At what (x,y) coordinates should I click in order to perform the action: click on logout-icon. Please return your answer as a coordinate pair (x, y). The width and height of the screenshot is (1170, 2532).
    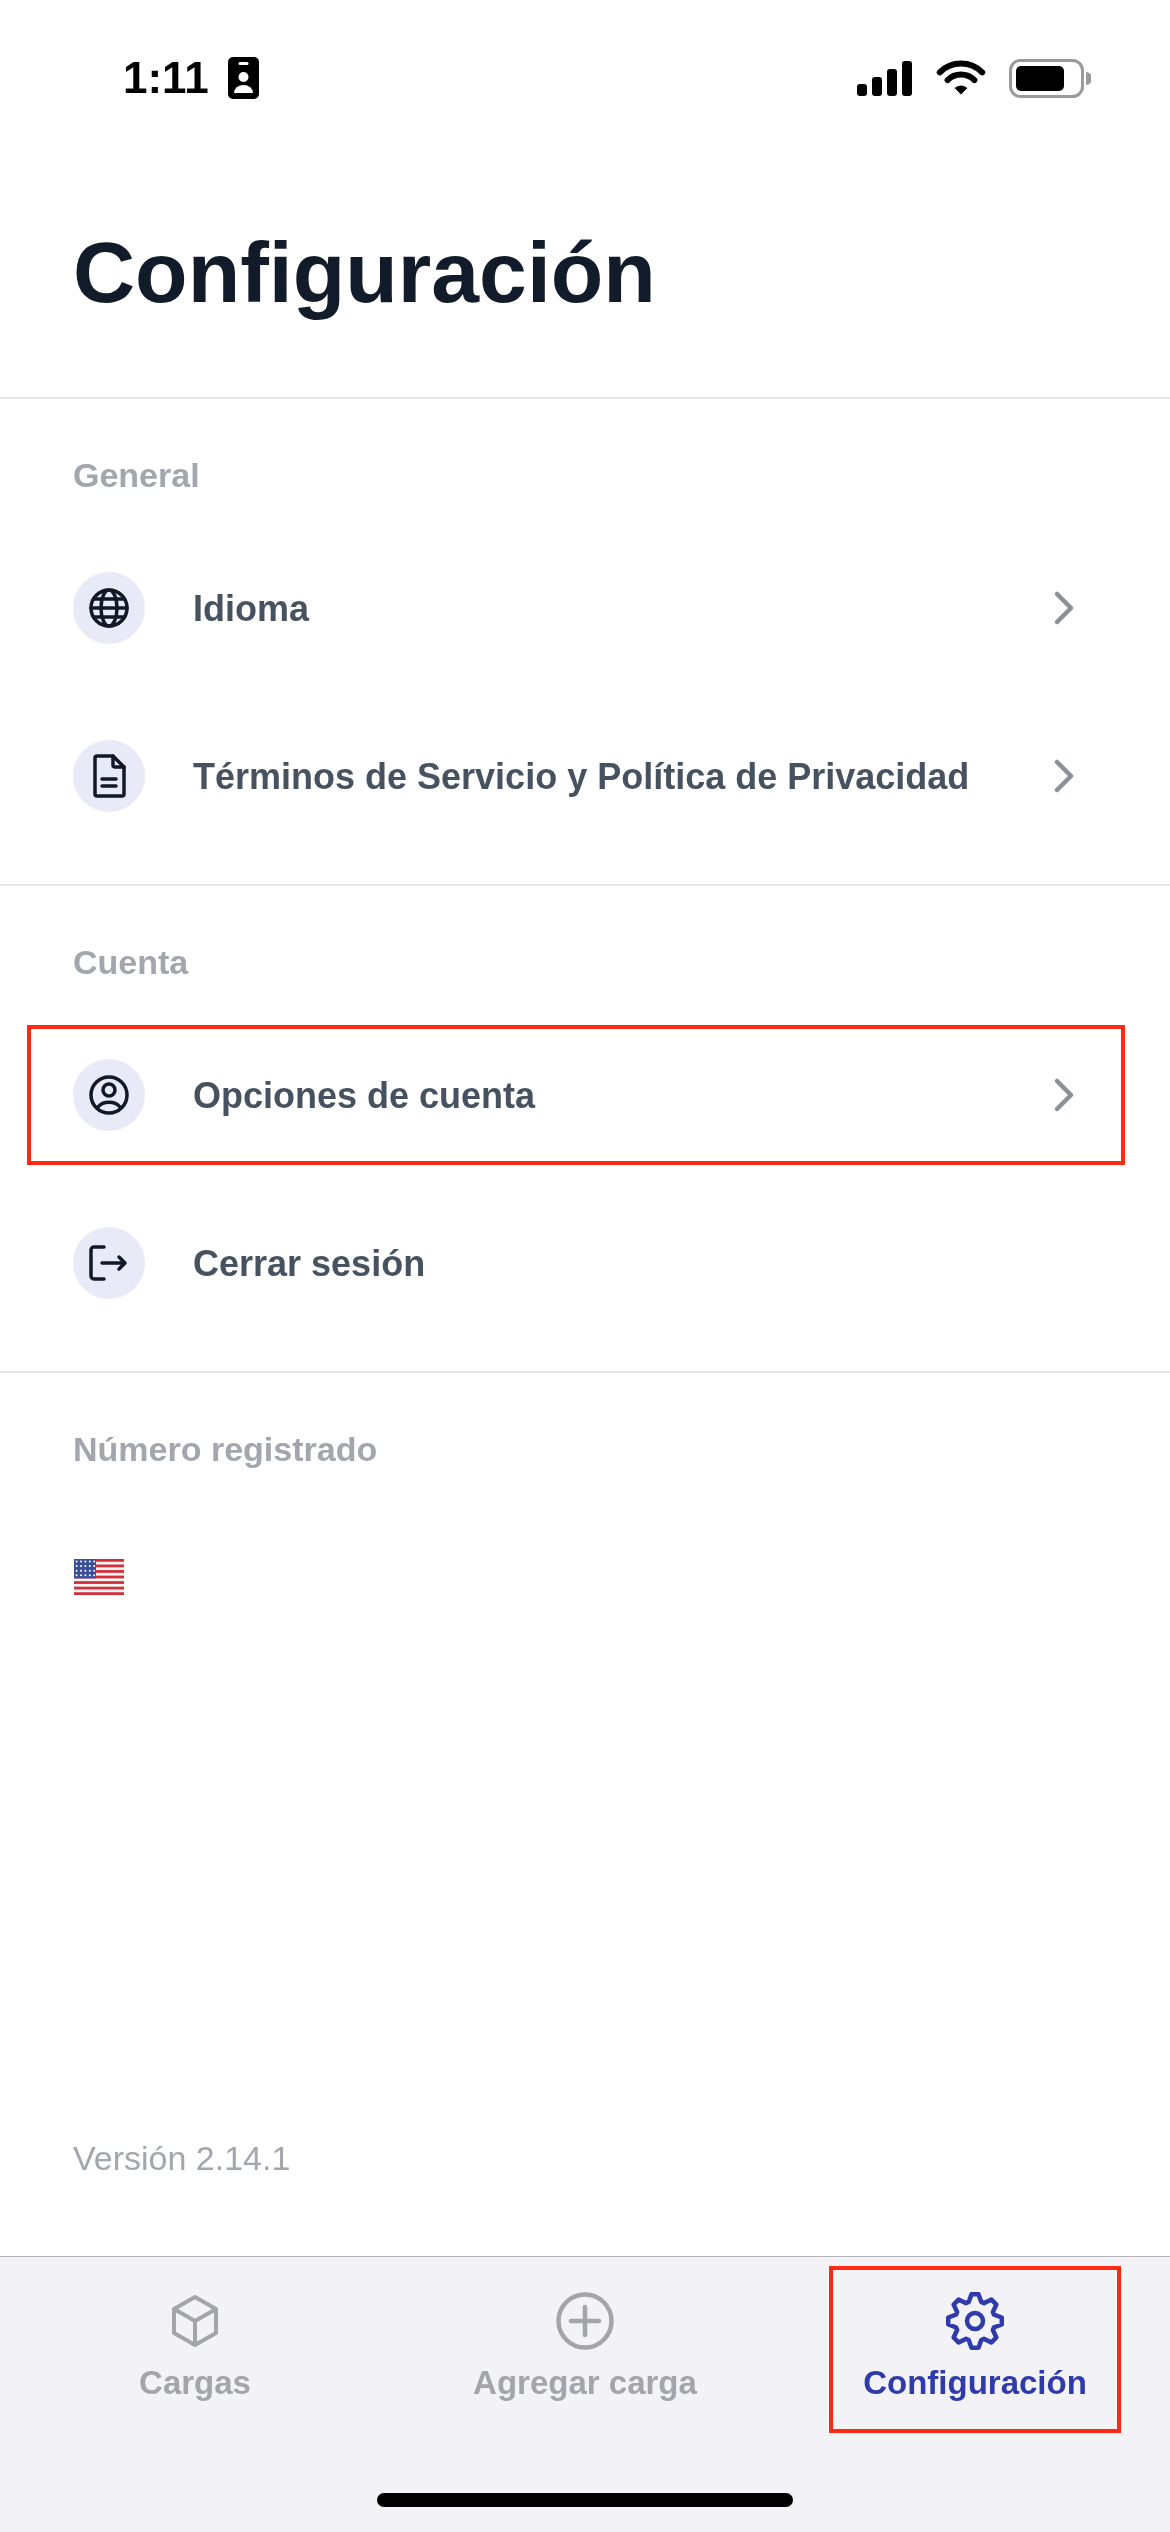
    Looking at the image, I should click on (109, 1263).